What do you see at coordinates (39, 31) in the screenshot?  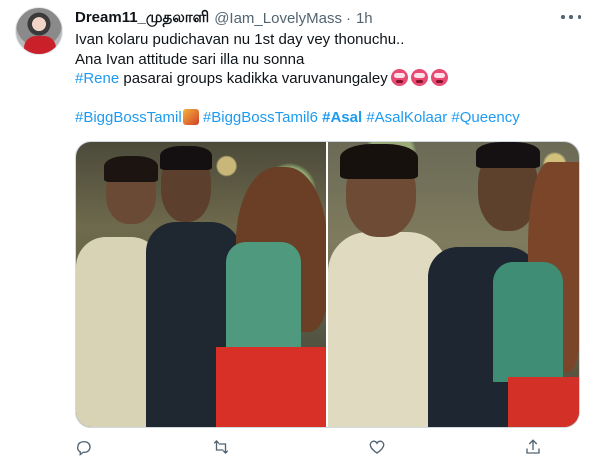 I see `avatar` at bounding box center [39, 31].